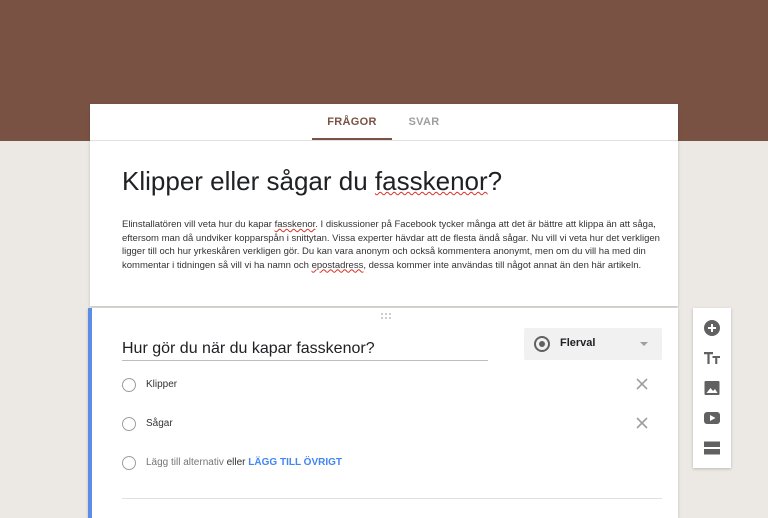 This screenshot has width=768, height=518. I want to click on section-icon, so click(712, 448).